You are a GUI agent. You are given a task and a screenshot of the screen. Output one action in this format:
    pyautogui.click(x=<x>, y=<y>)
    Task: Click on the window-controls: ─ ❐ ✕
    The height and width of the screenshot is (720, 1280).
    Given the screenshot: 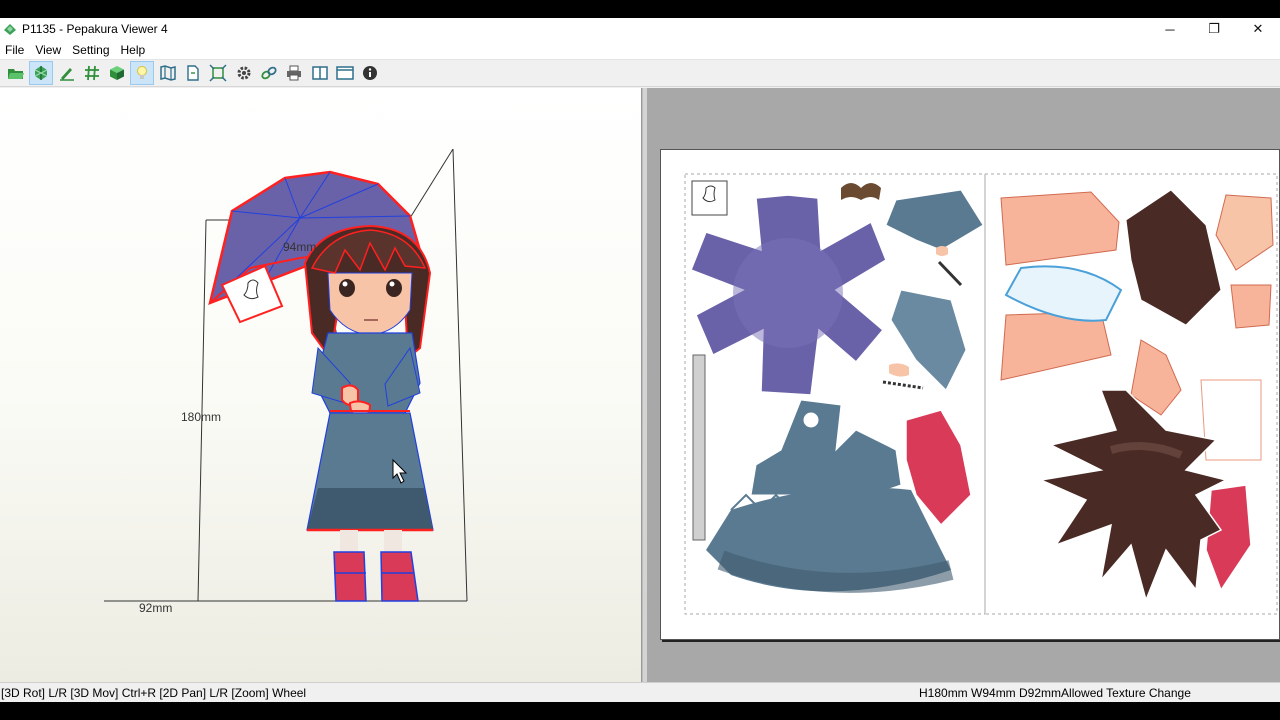 What is the action you would take?
    pyautogui.click(x=1214, y=29)
    